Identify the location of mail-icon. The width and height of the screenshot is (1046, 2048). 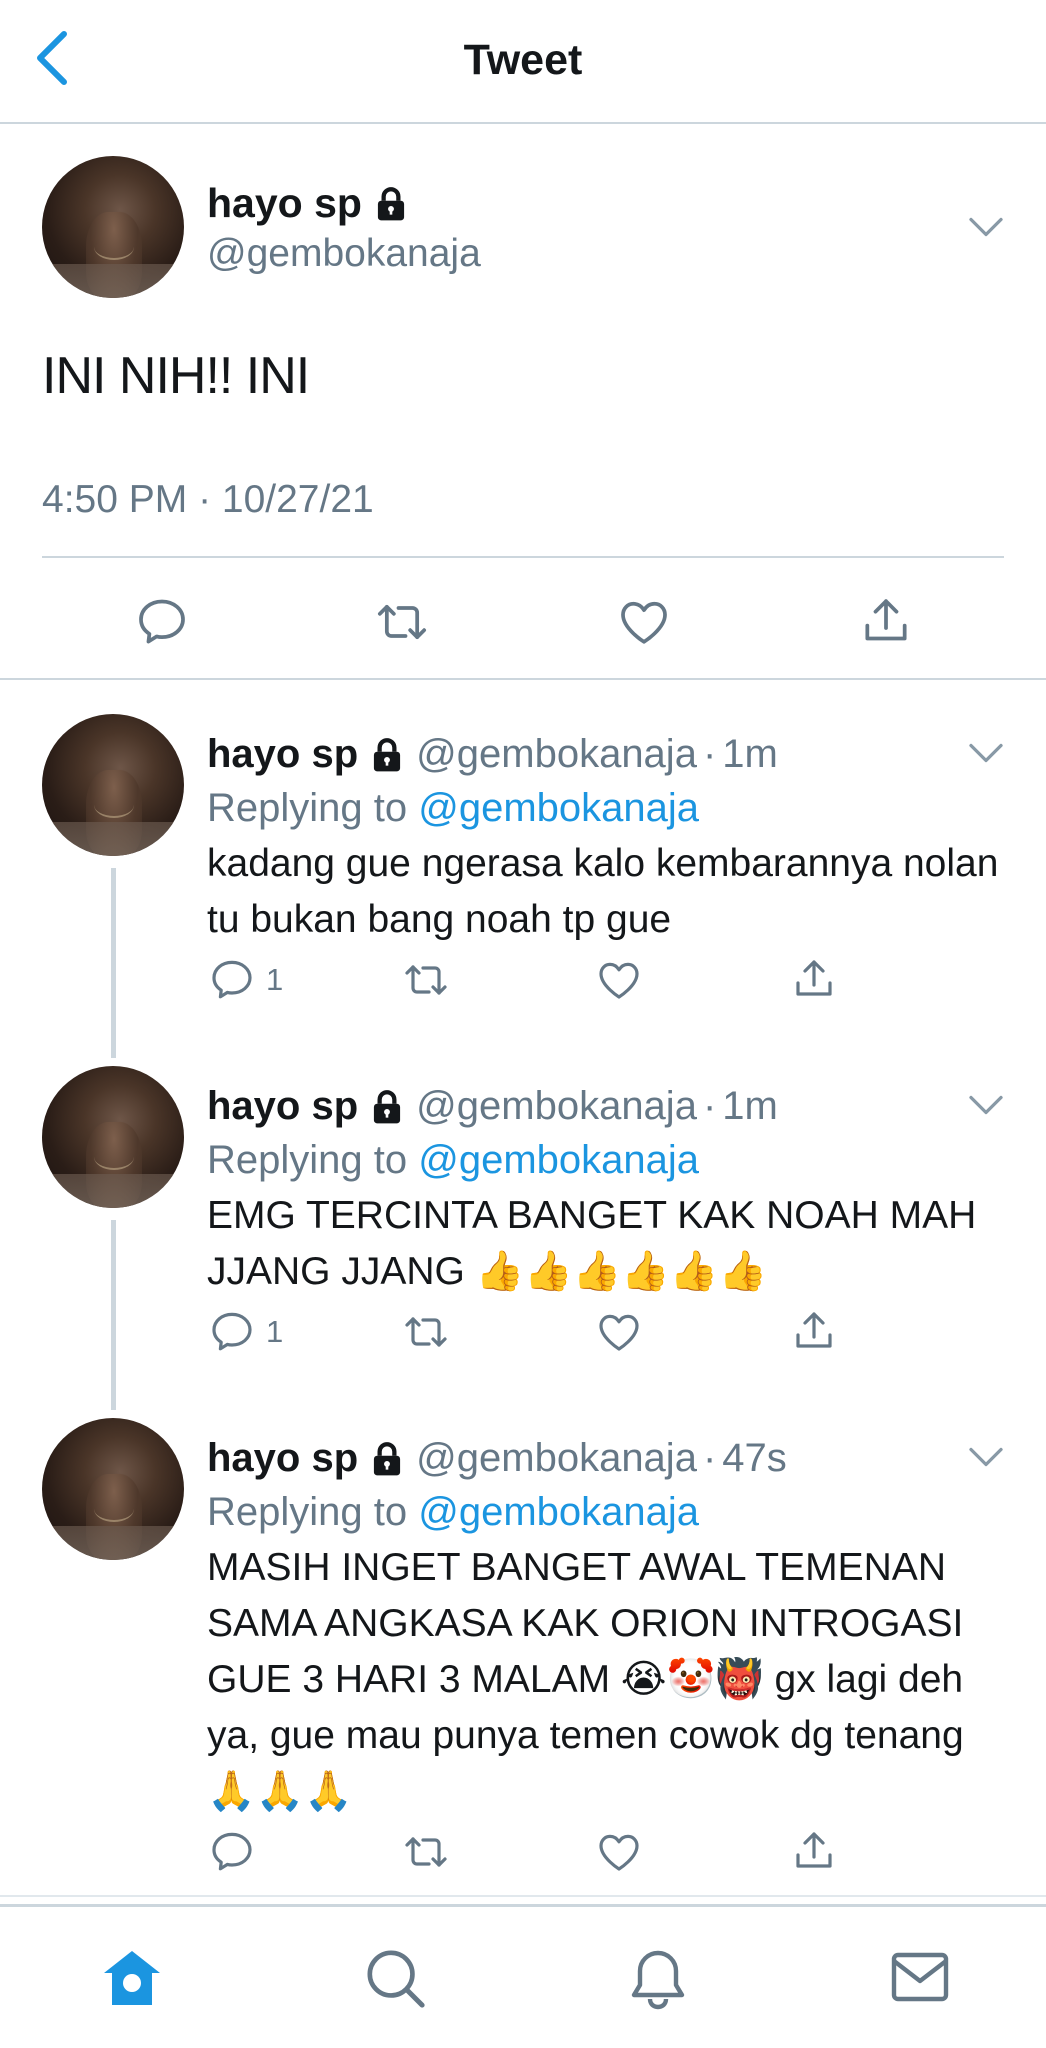
(920, 1977).